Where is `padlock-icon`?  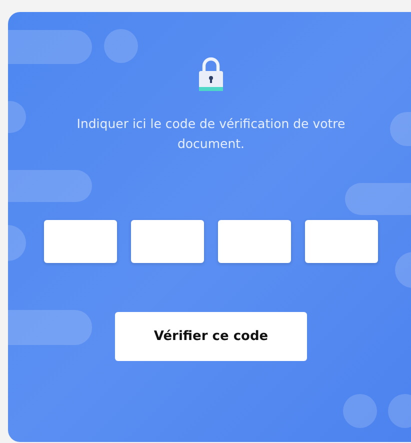
padlock-icon is located at coordinates (211, 74).